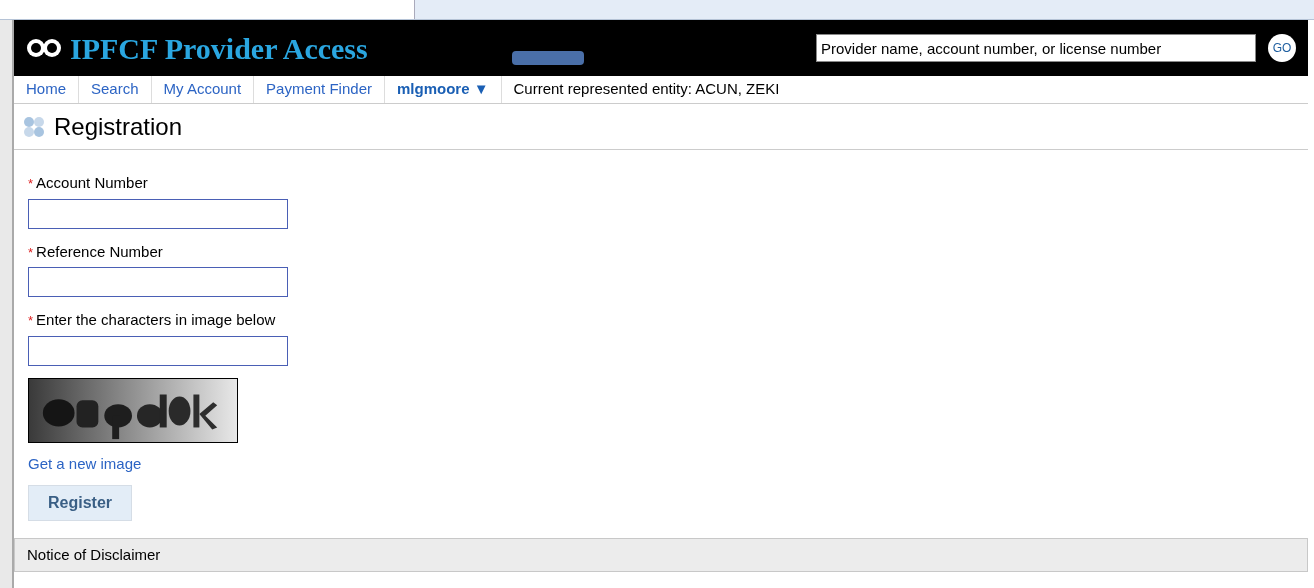 The width and height of the screenshot is (1314, 588). Describe the element at coordinates (34, 126) in the screenshot. I see `circles-icon` at that location.